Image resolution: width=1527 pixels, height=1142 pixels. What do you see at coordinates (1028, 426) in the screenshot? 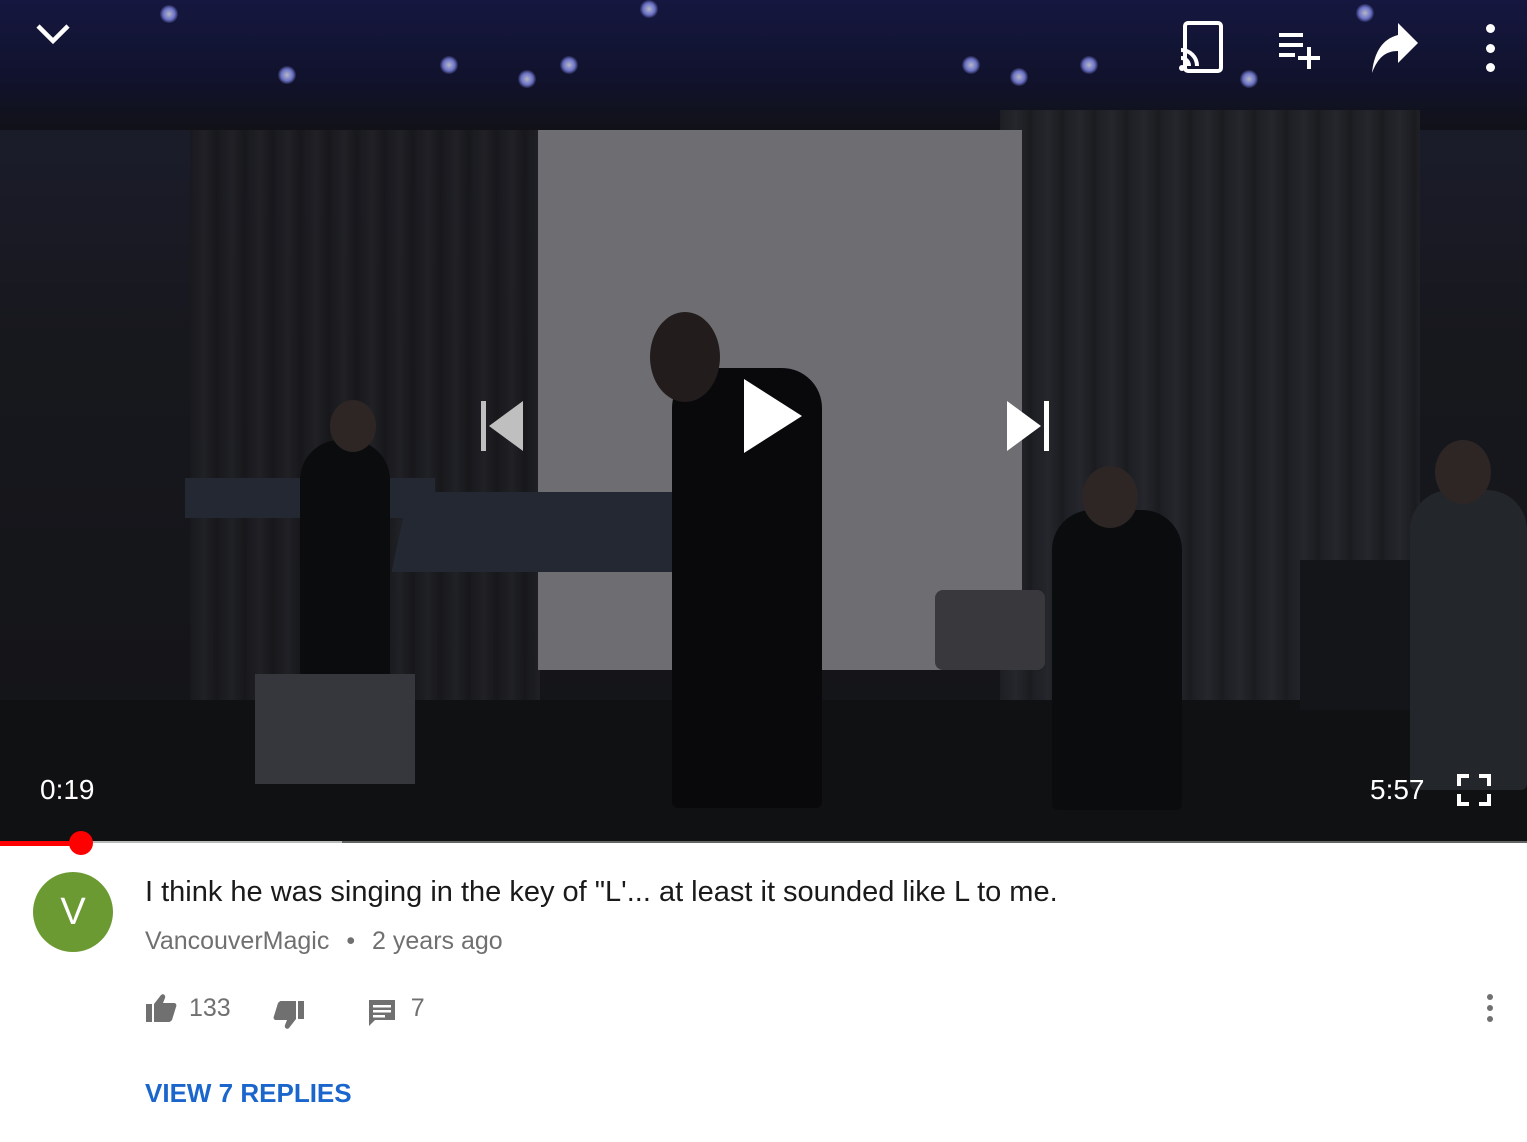
I see `next-icon` at bounding box center [1028, 426].